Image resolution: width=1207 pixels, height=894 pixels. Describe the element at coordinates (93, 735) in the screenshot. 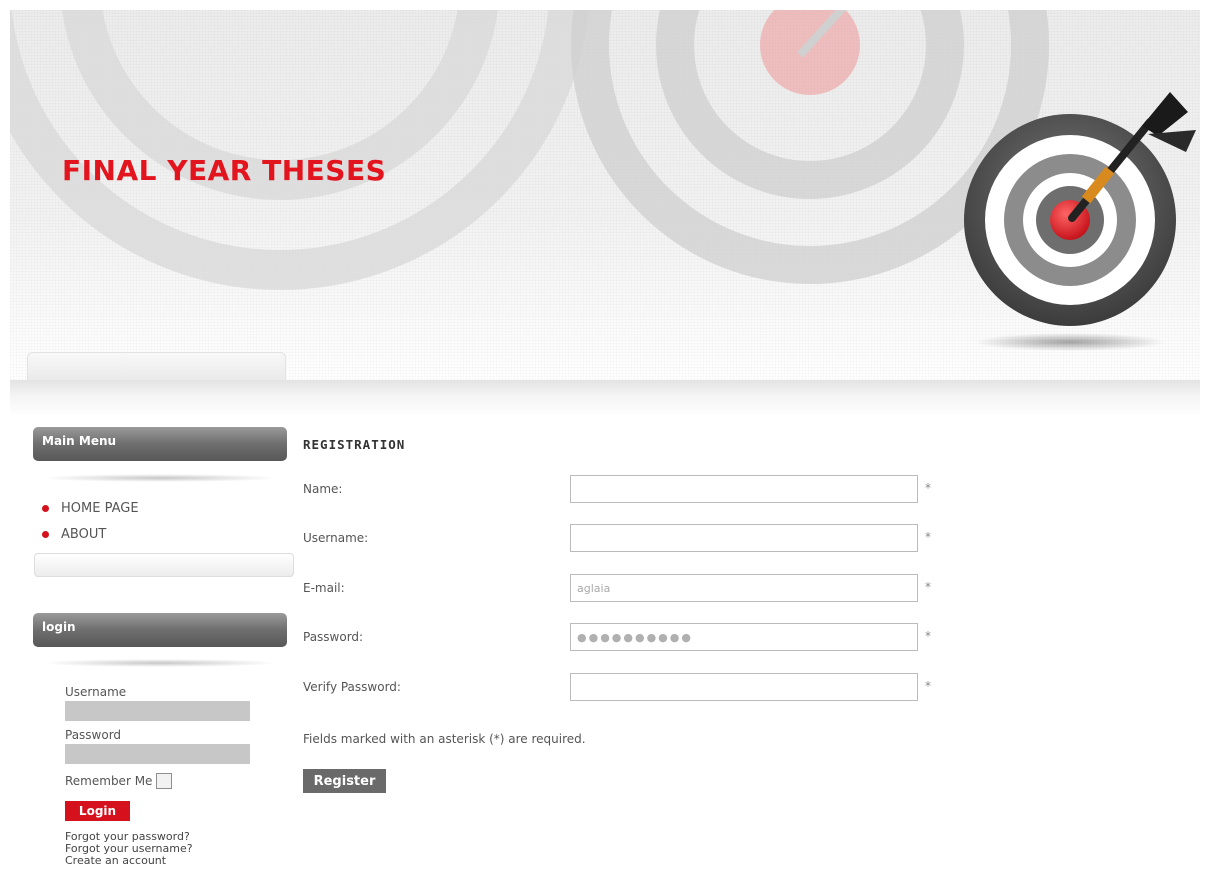

I see `login-password-label: Password` at that location.